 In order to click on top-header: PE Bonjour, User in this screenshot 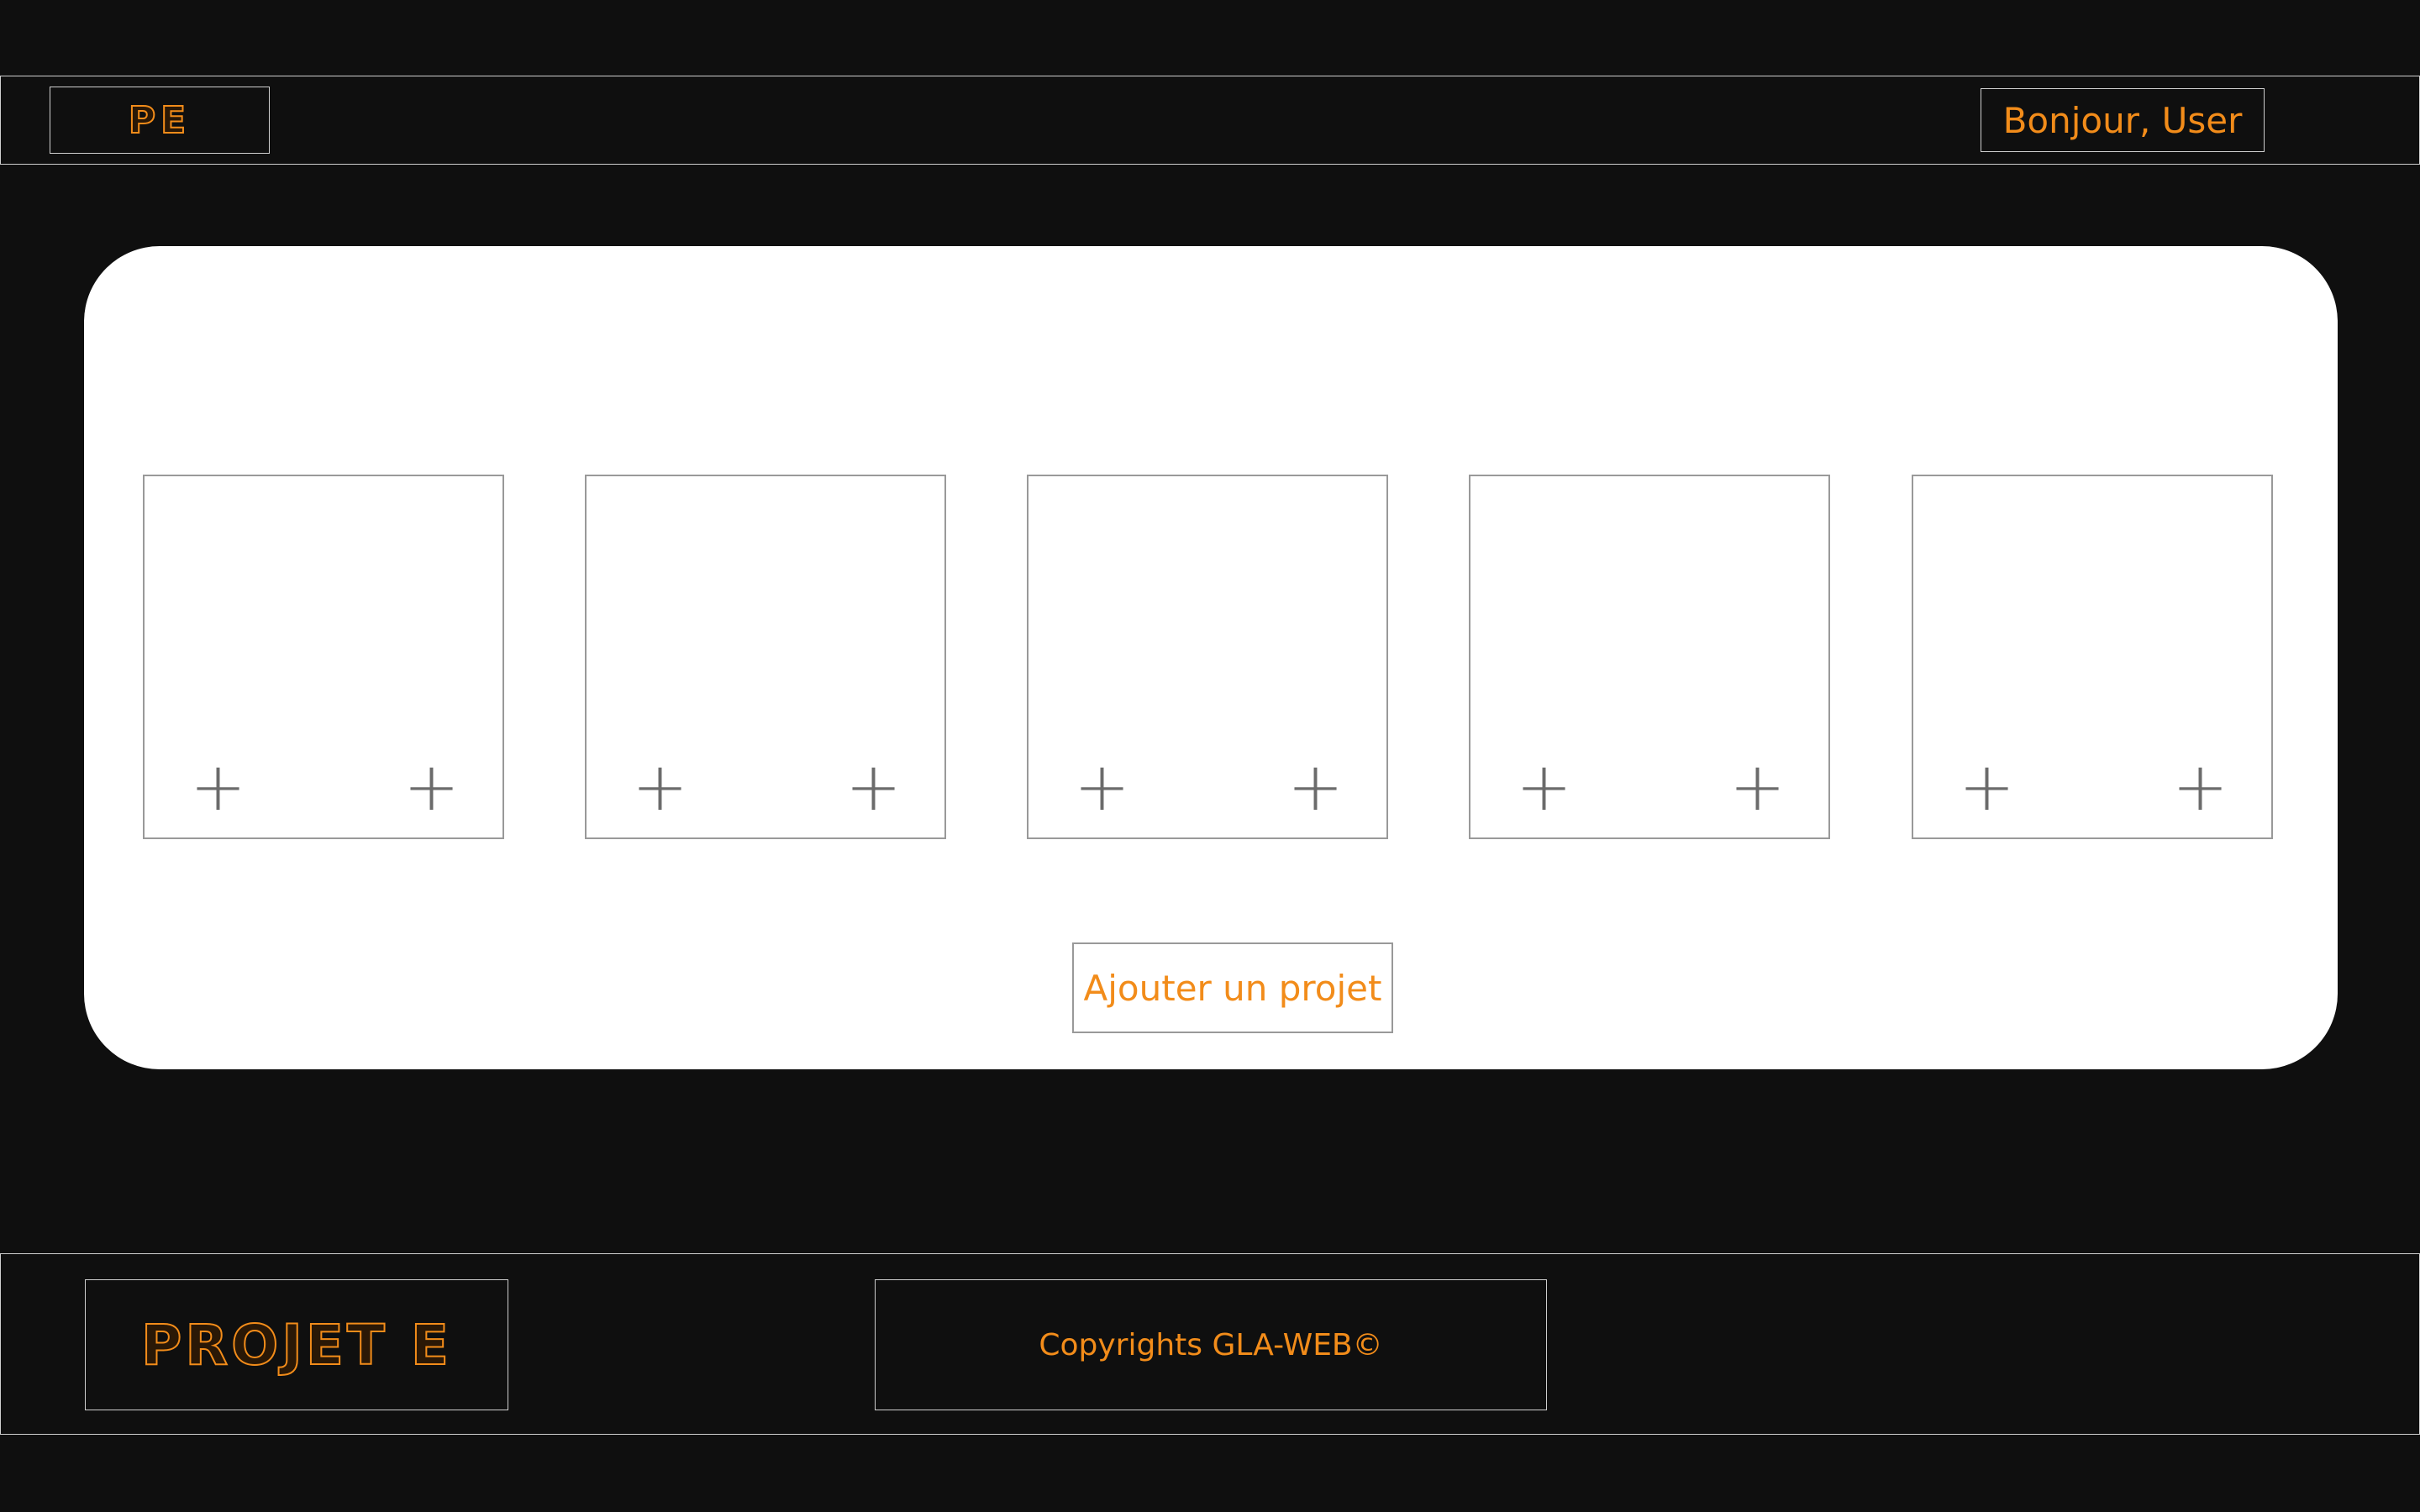, I will do `click(1210, 120)`.